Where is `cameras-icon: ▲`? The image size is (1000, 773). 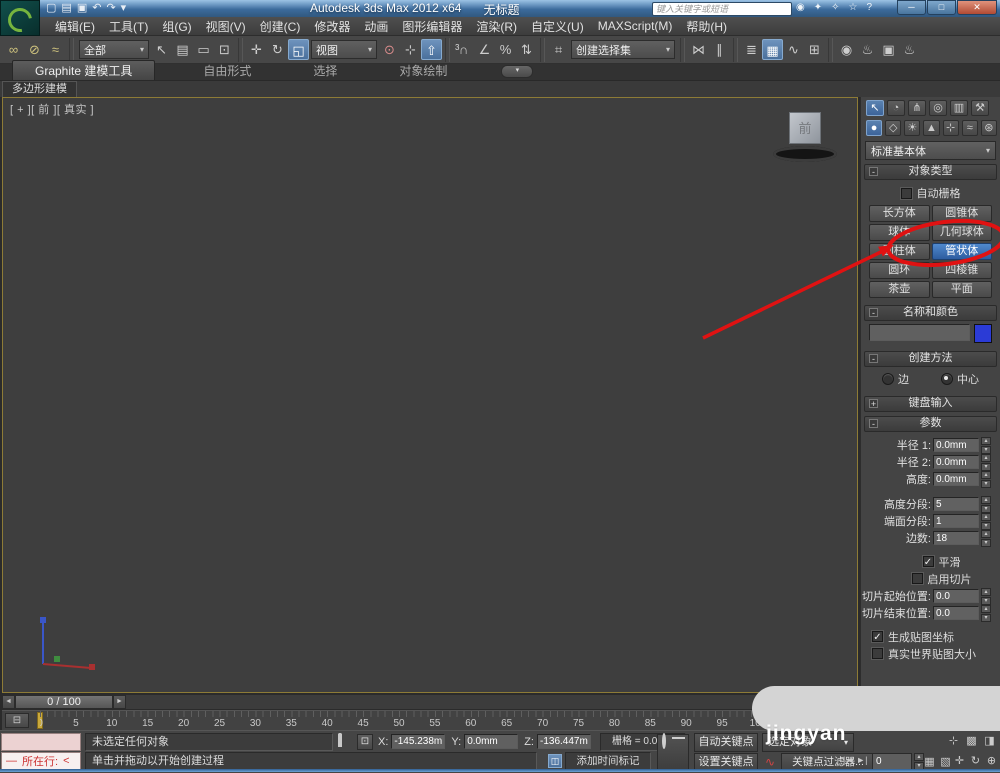 cameras-icon: ▲ is located at coordinates (931, 128).